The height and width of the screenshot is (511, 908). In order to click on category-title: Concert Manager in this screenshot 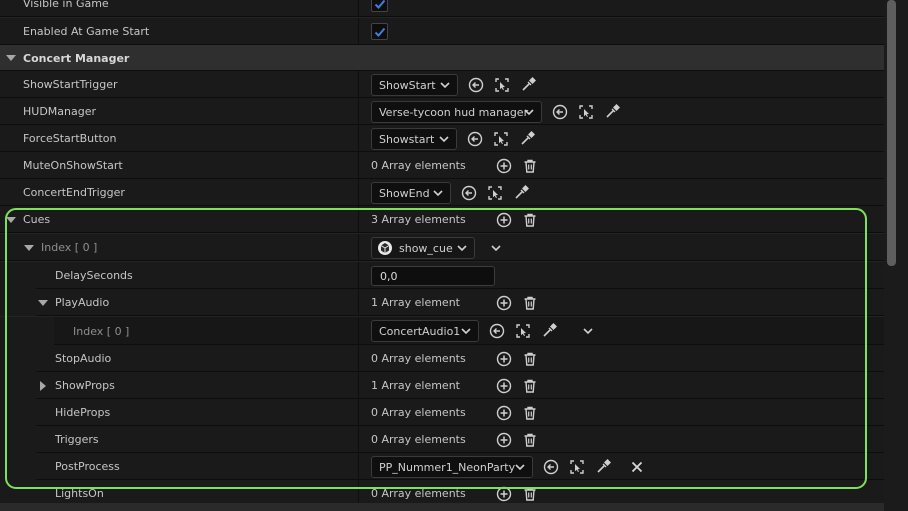, I will do `click(76, 58)`.